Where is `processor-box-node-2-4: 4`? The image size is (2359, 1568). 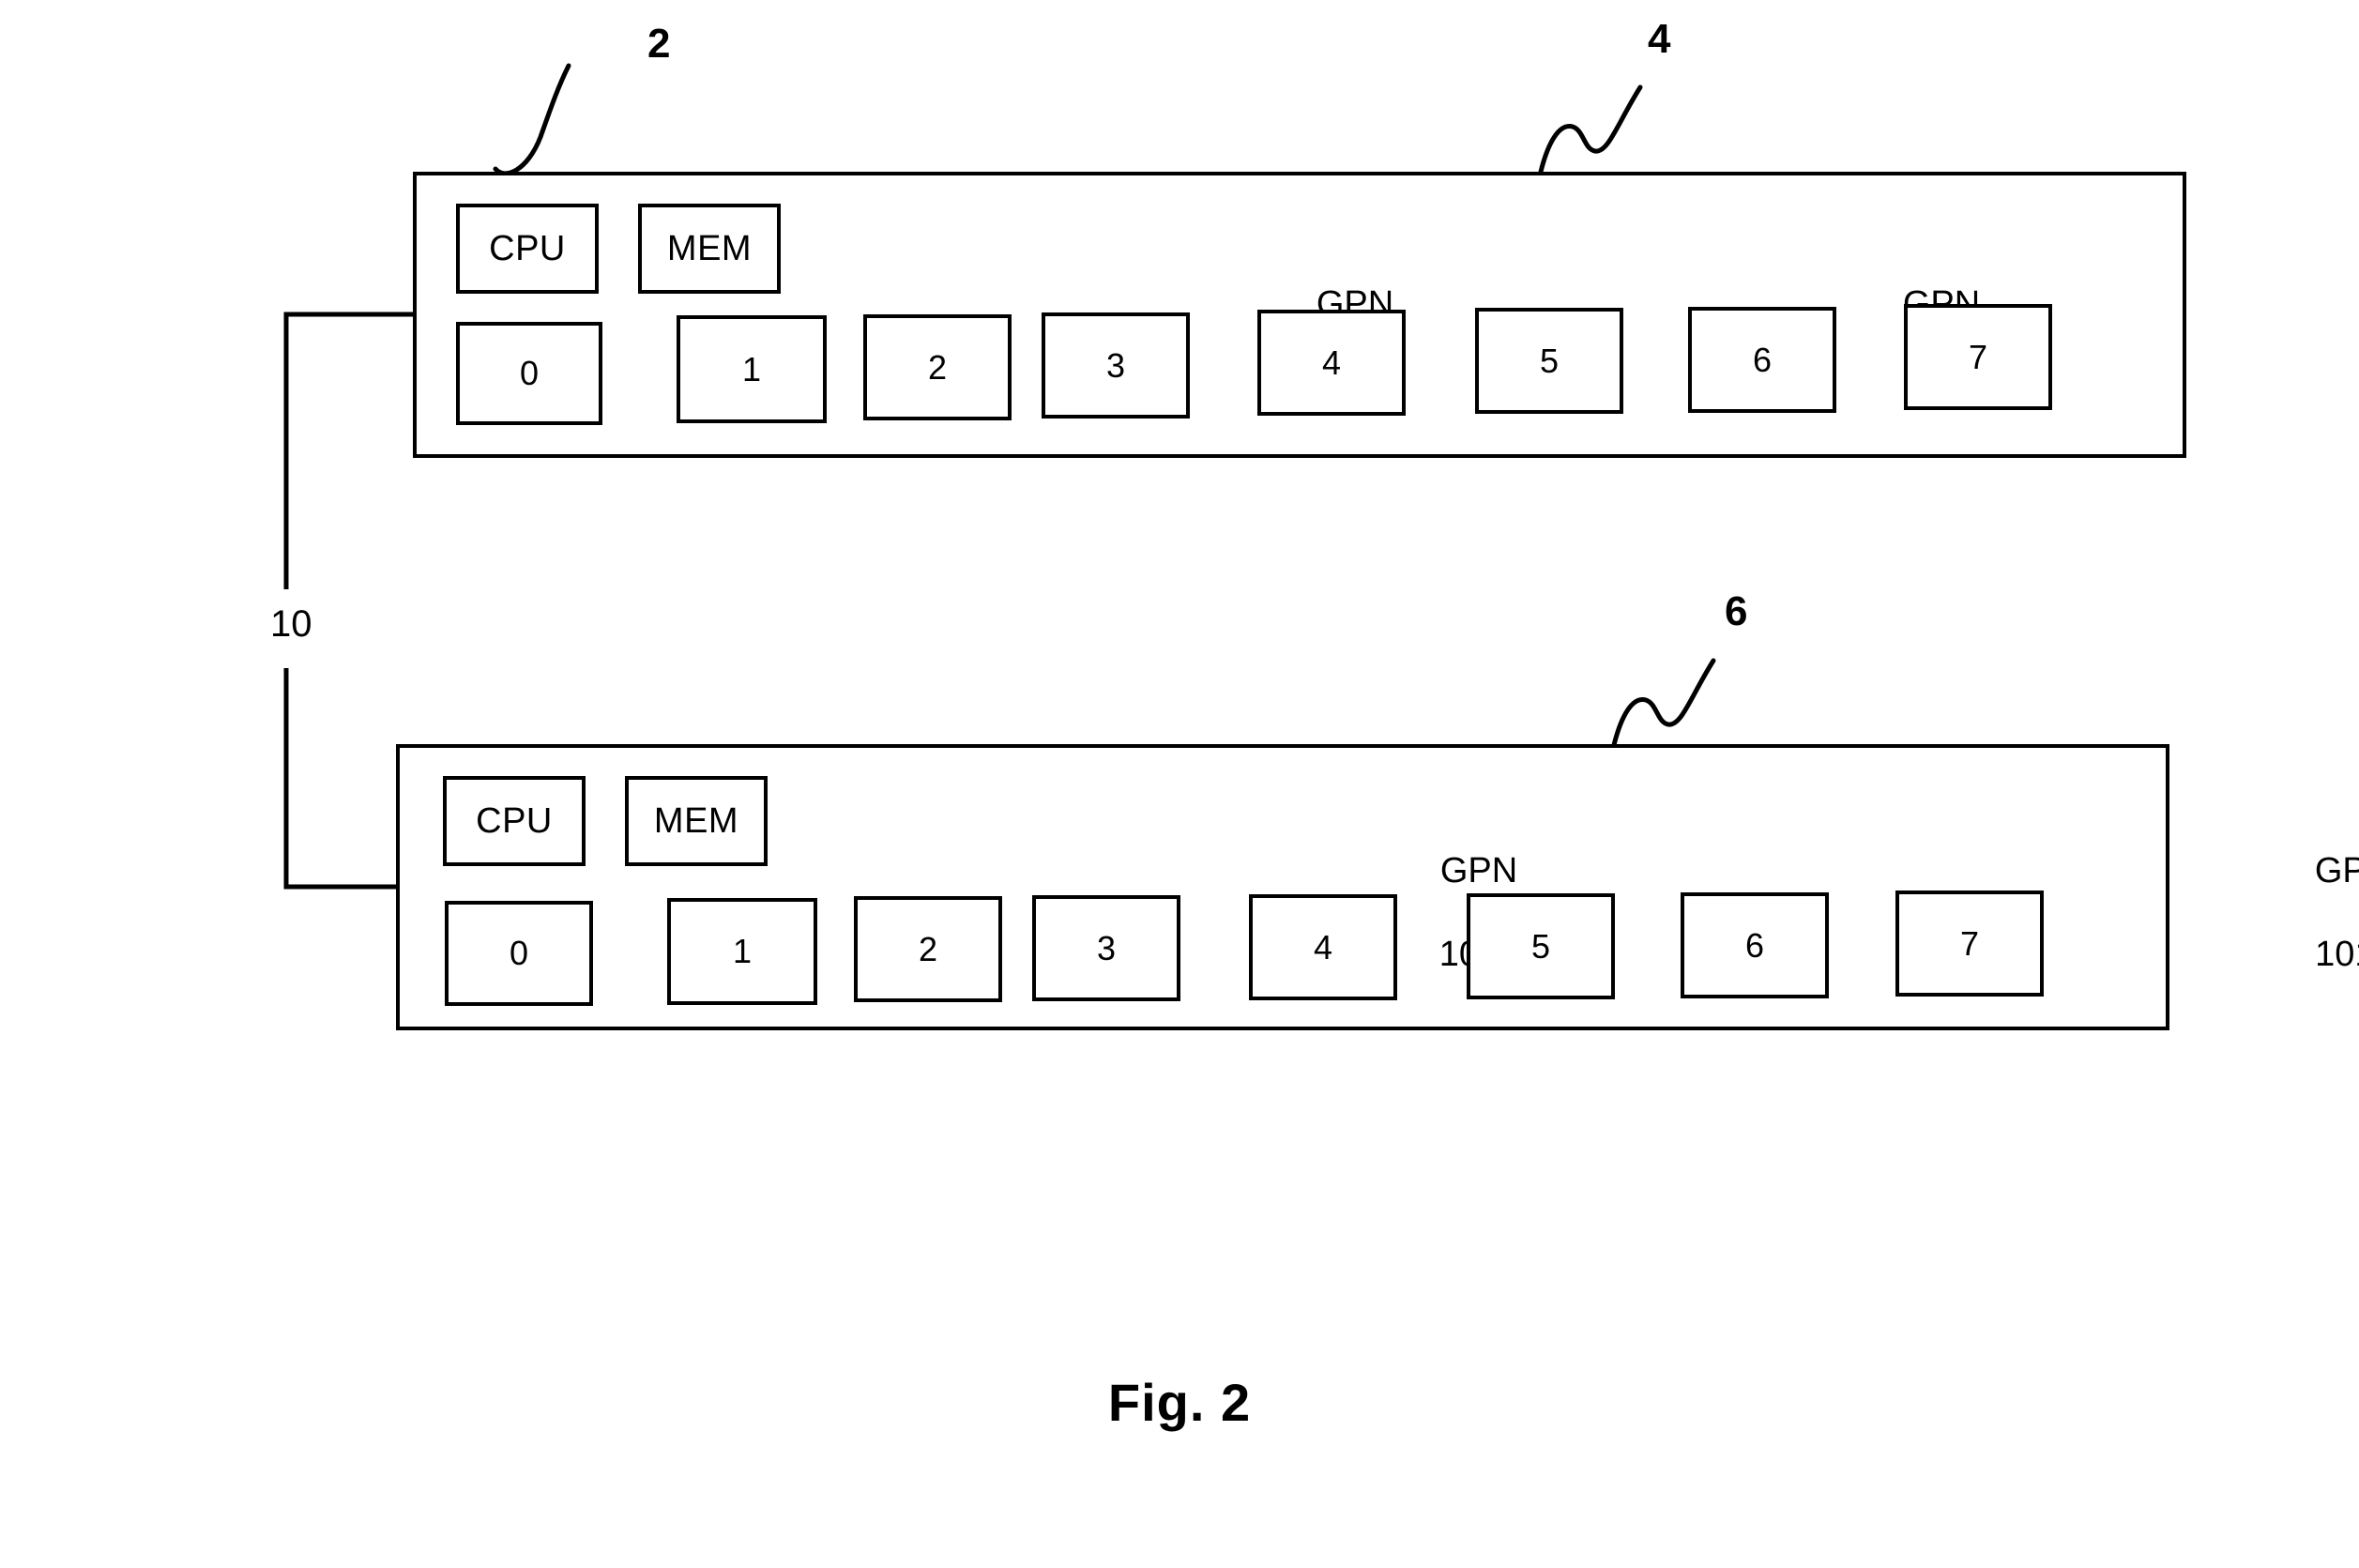
processor-box-node-2-4: 4 is located at coordinates (1323, 947).